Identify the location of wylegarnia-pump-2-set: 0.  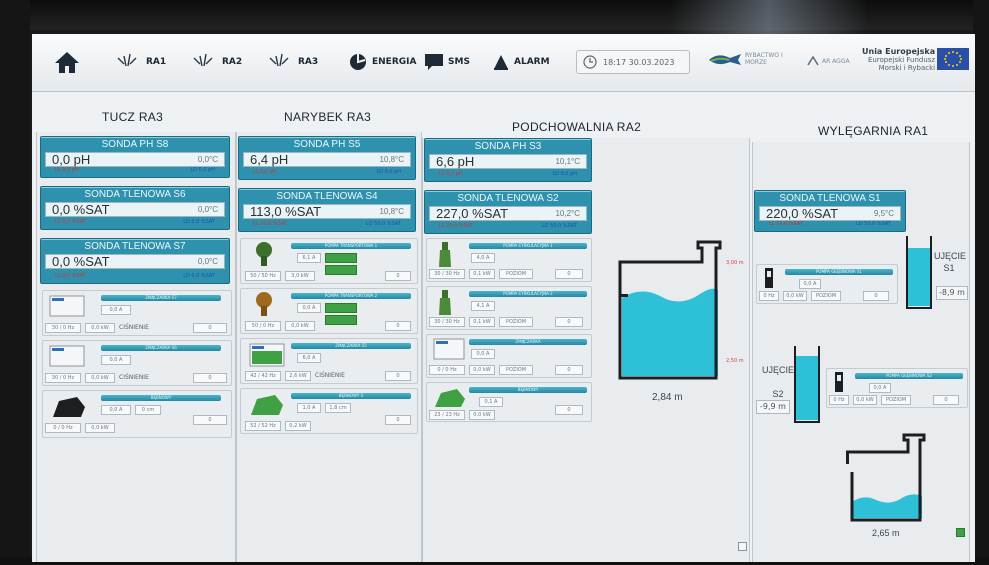
(946, 400).